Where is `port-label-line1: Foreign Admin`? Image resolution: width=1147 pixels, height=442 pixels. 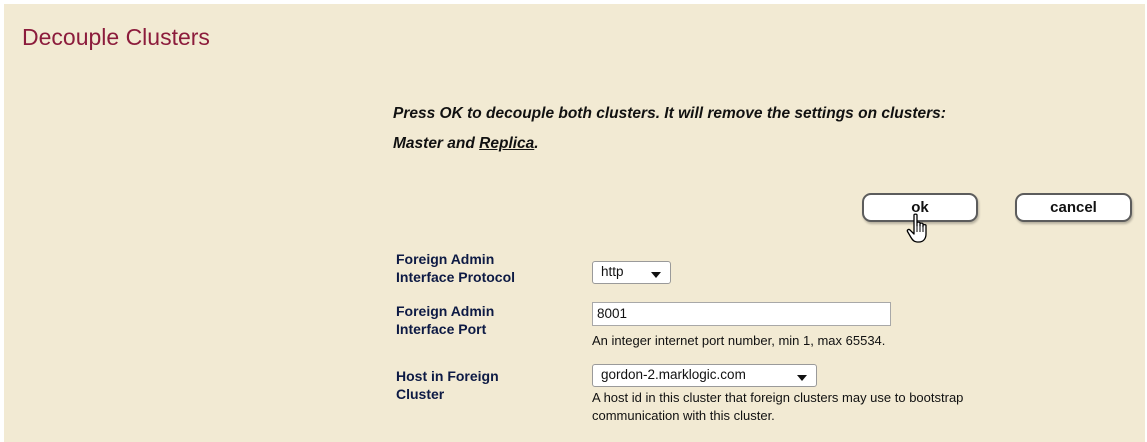
port-label-line1: Foreign Admin is located at coordinates (445, 311).